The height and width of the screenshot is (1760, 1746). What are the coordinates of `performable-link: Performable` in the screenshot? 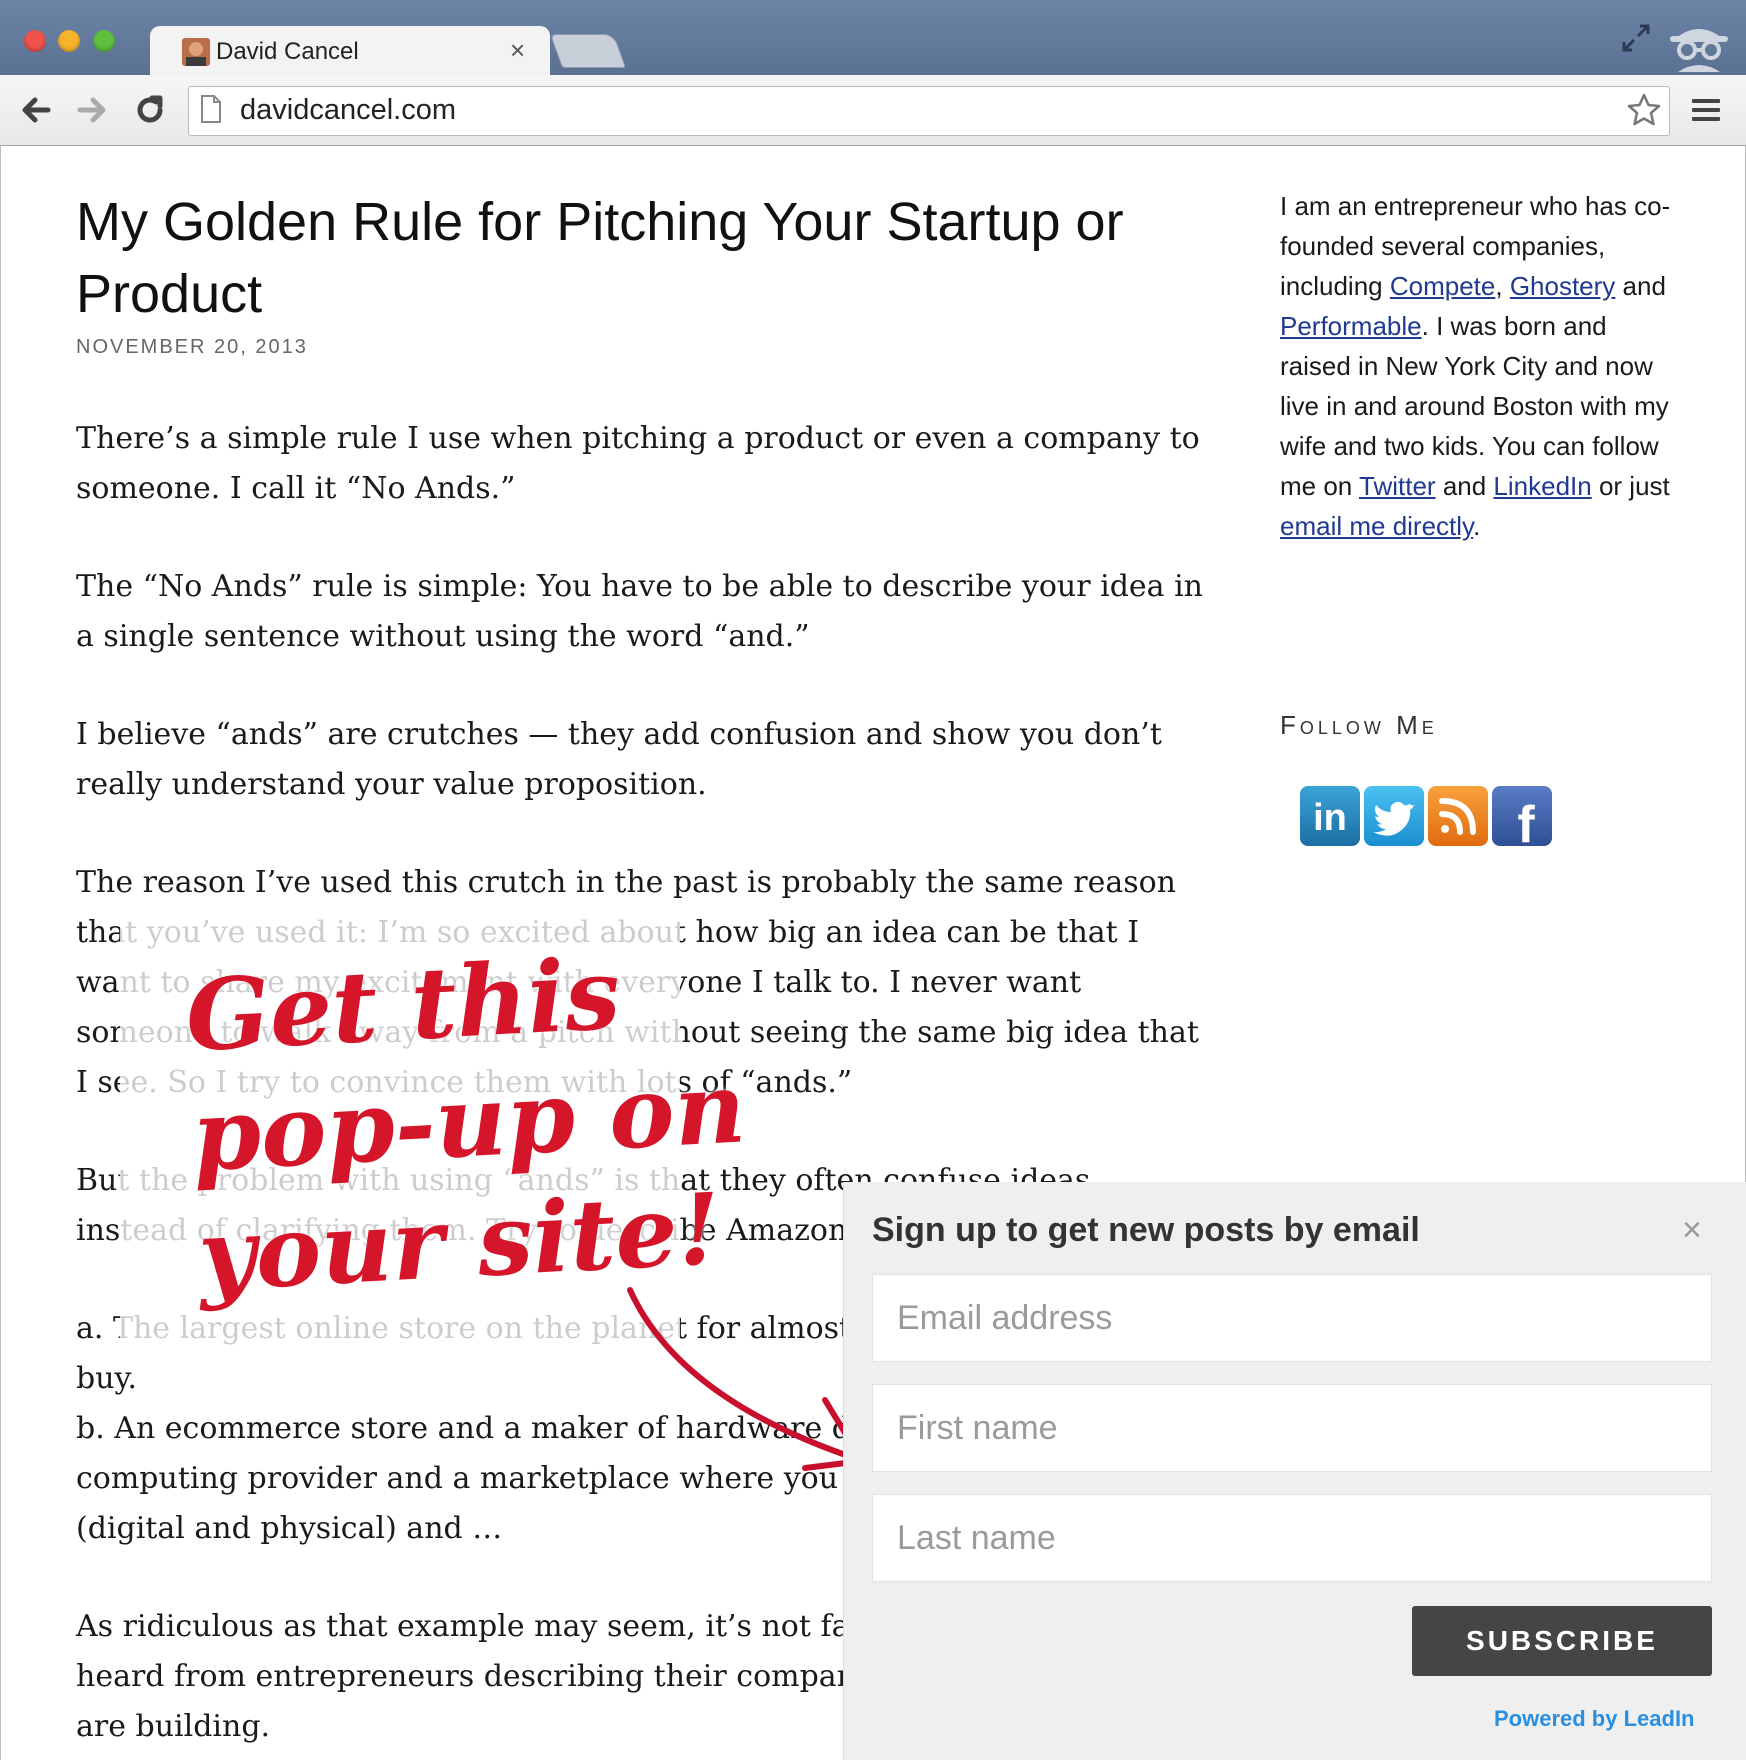 It's located at (1351, 326).